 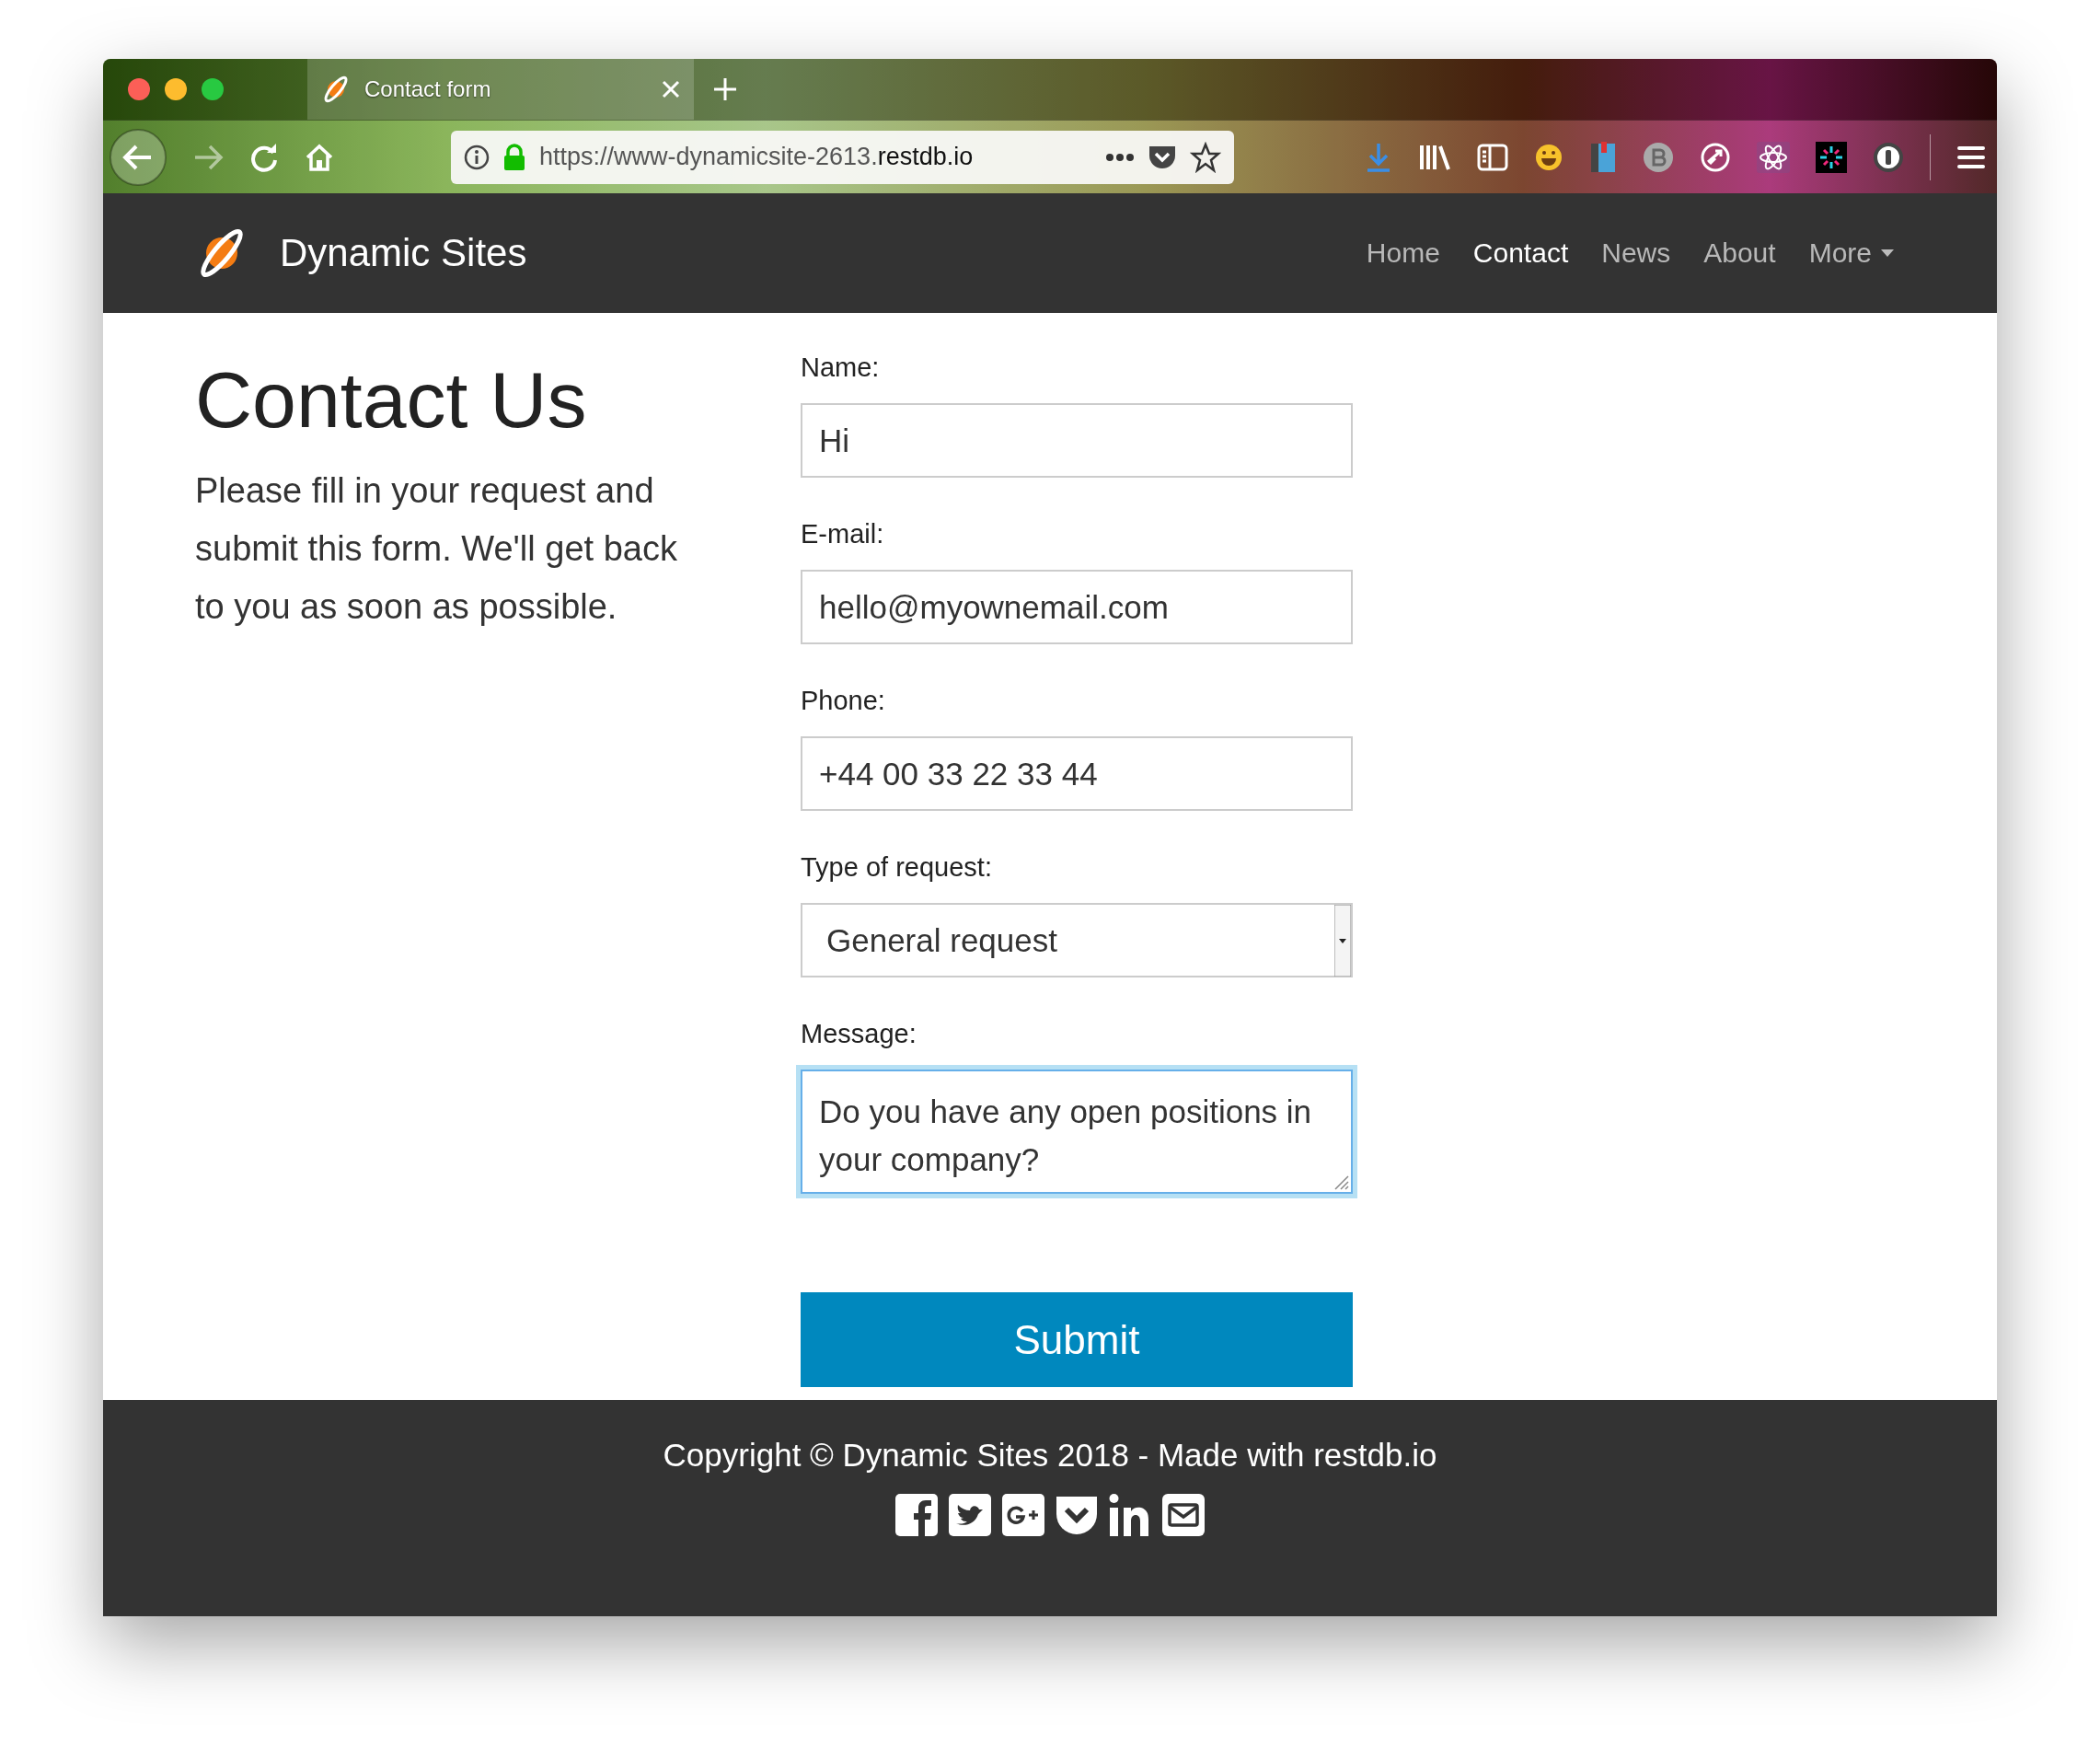 I want to click on spinner-icon, so click(x=1831, y=157).